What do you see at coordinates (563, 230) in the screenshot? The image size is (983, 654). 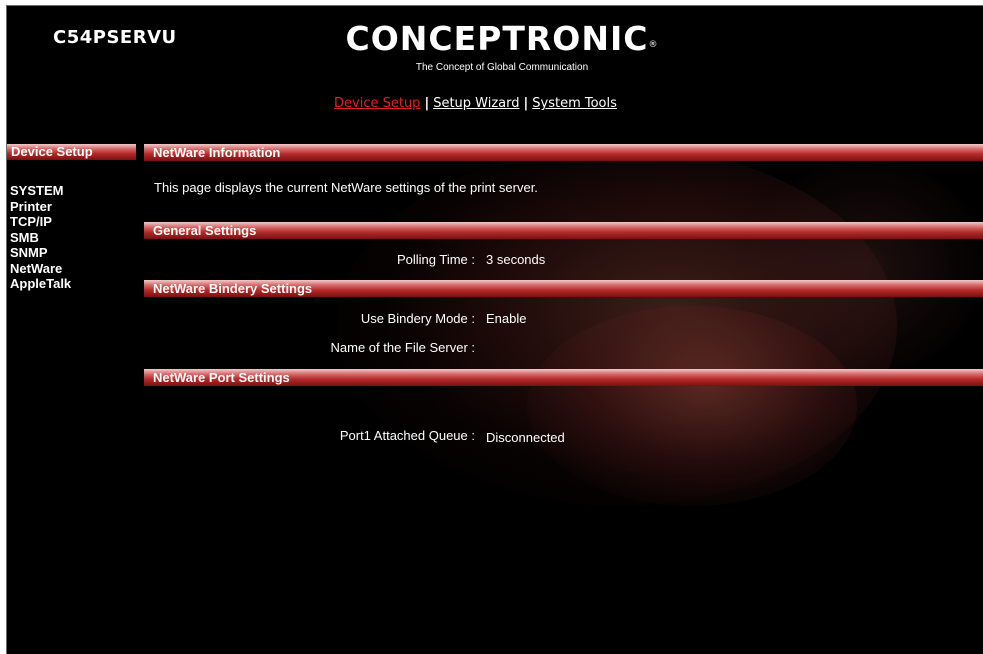 I see `section-general-settings: General Settings` at bounding box center [563, 230].